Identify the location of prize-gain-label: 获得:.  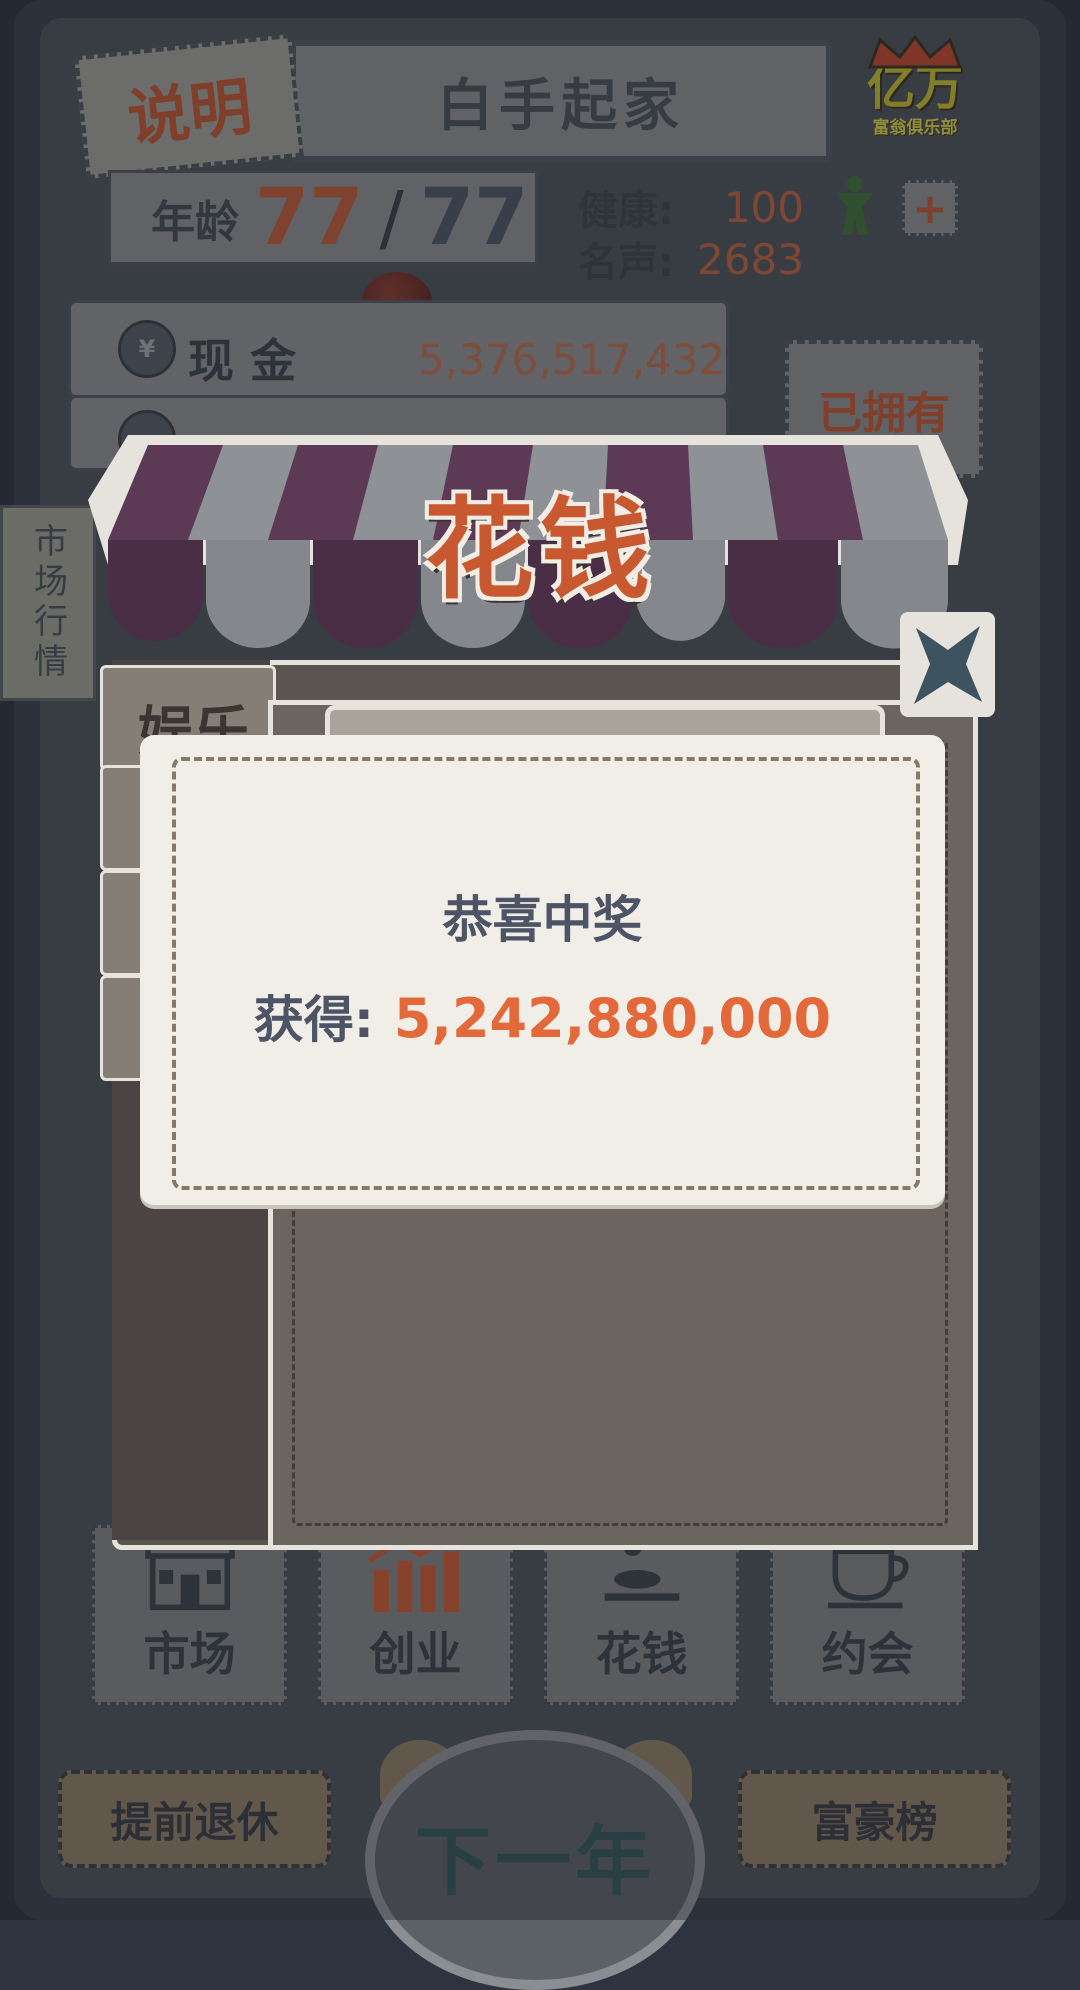
(313, 1020).